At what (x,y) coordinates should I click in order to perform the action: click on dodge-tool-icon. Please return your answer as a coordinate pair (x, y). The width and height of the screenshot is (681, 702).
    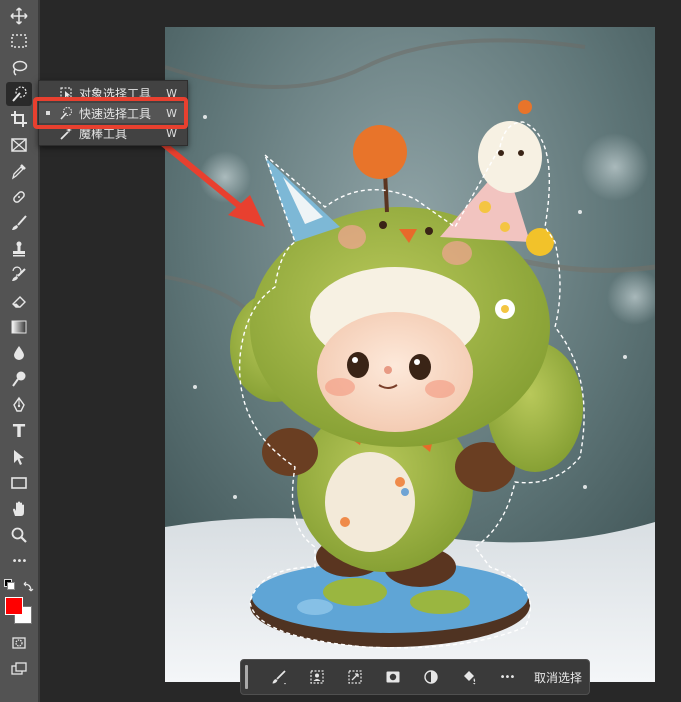
    Looking at the image, I should click on (19, 379).